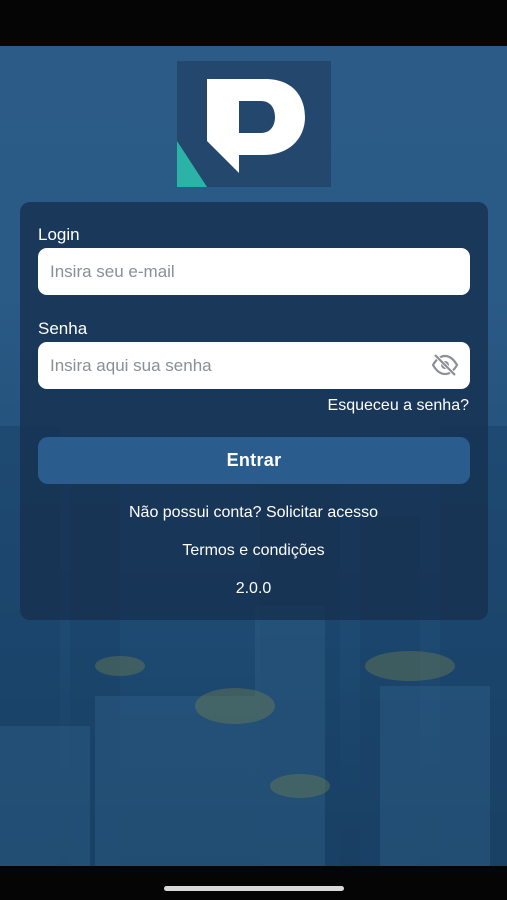 The width and height of the screenshot is (507, 900). Describe the element at coordinates (253, 551) in the screenshot. I see `terms-link: Termos e condições` at that location.